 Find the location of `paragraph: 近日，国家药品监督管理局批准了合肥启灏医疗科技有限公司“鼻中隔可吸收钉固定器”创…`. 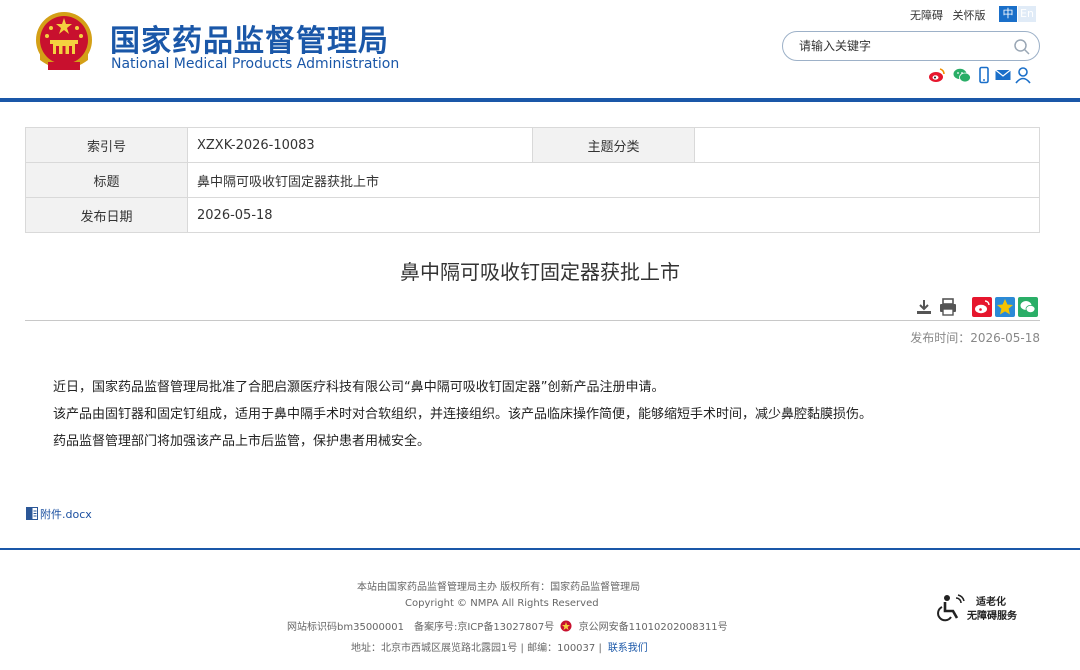

paragraph: 近日，国家药品监督管理局批准了合肥启灏医疗科技有限公司“鼻中隔可吸收钉固定器”创… is located at coordinates (359, 387).